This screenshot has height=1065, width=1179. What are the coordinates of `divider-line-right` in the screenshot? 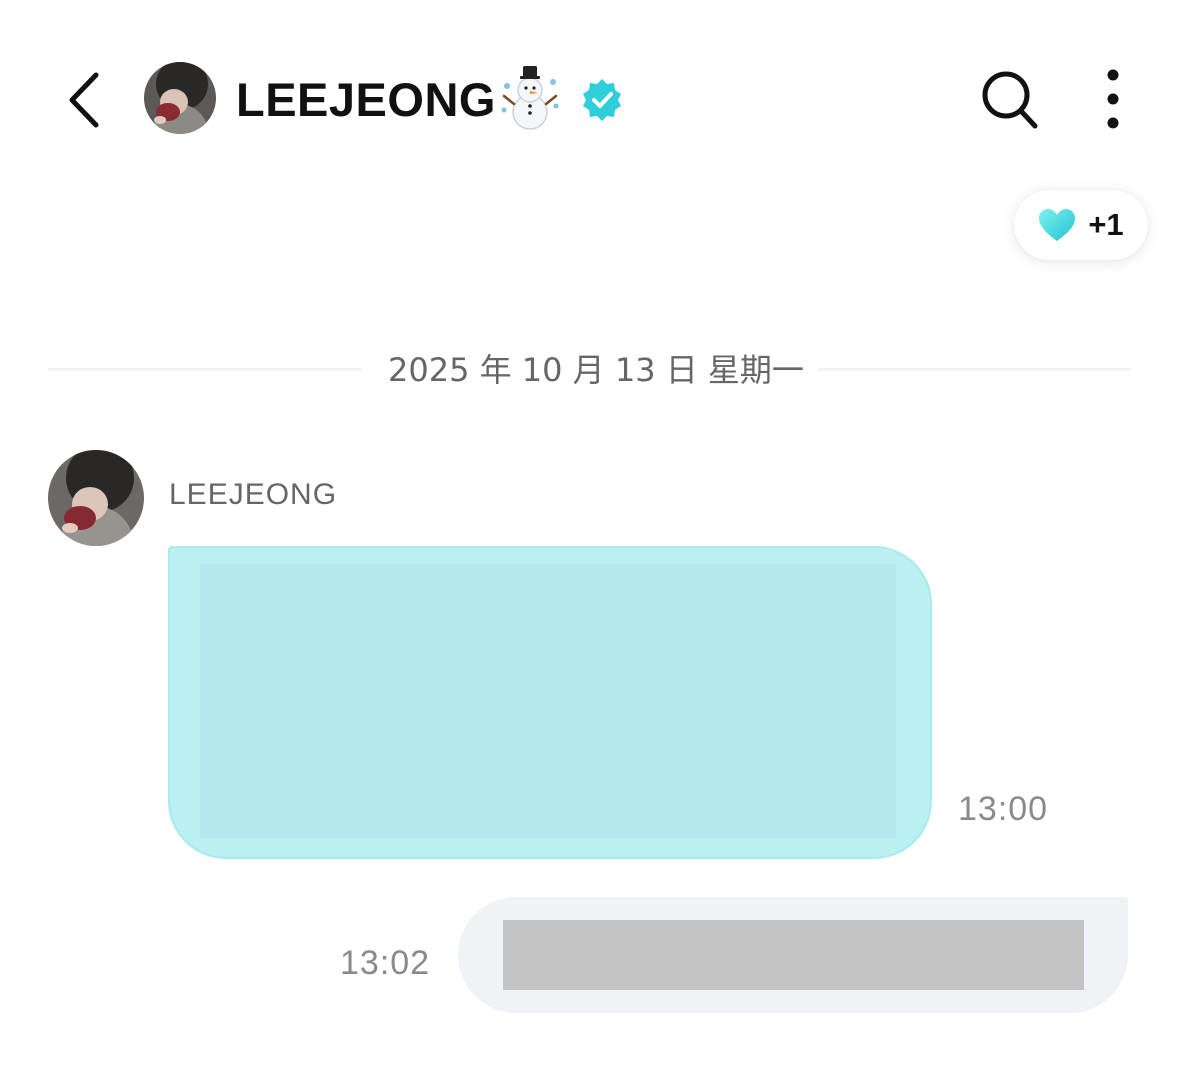 It's located at (974, 369).